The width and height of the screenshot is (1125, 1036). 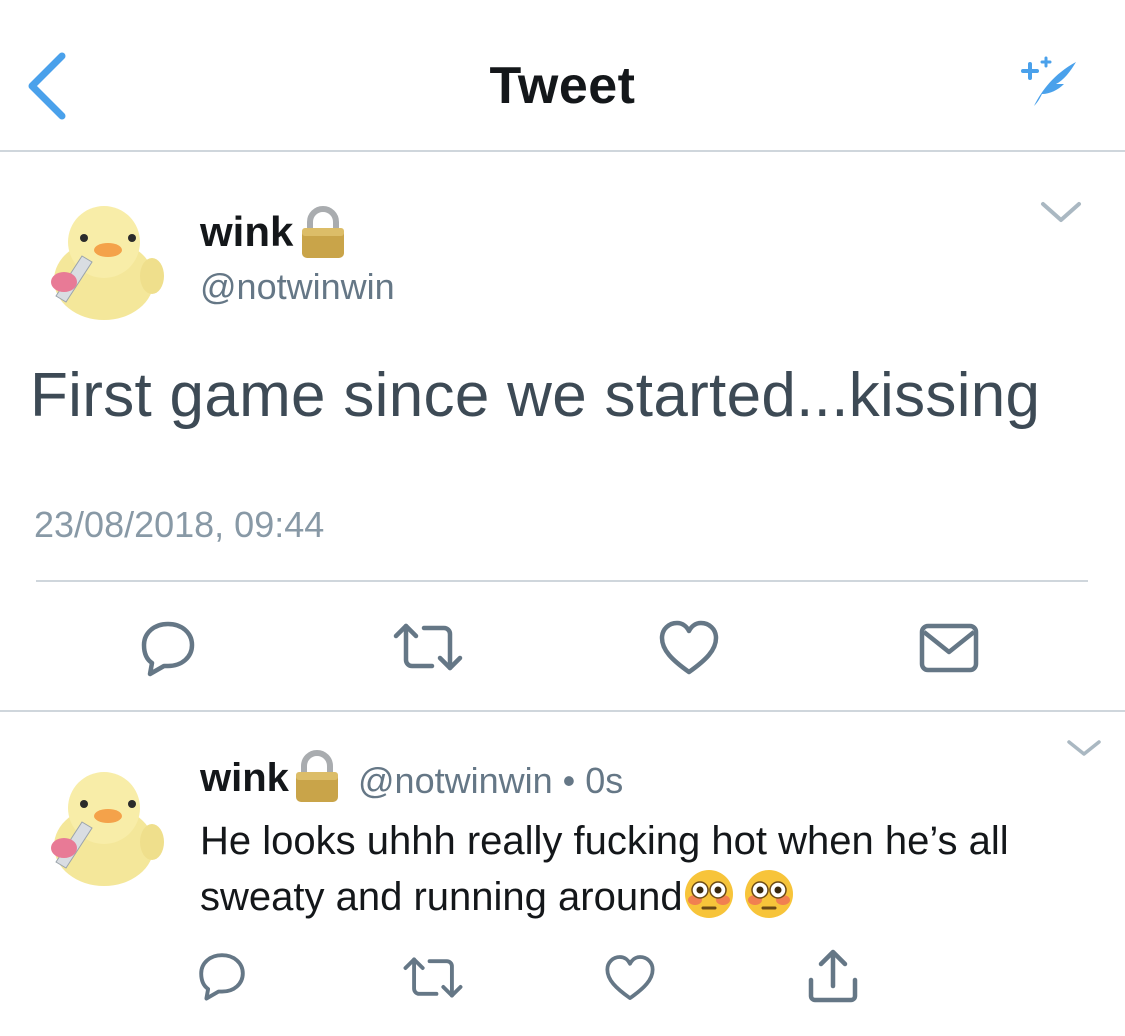 I want to click on compose-tweet-button, so click(x=1052, y=82).